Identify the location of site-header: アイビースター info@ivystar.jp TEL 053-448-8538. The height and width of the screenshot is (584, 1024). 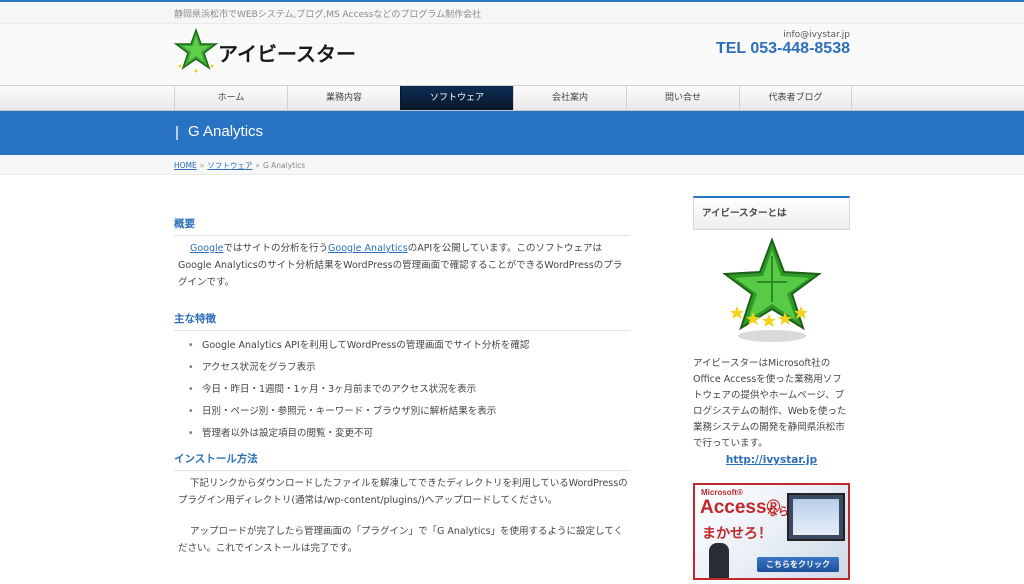
(512, 54).